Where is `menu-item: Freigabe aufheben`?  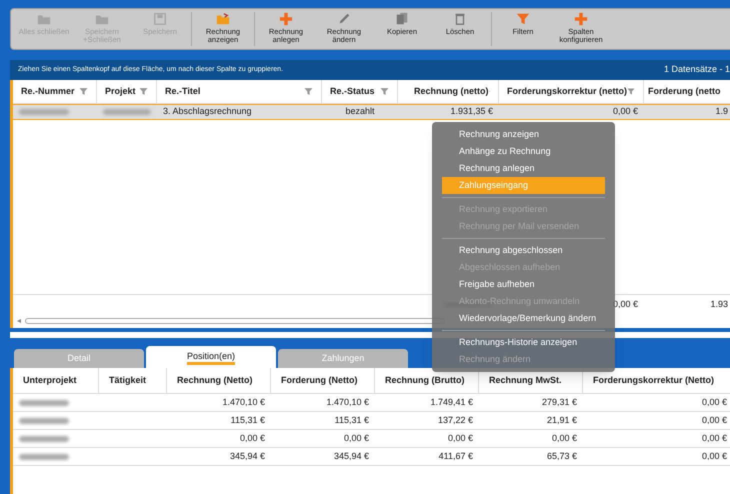
menu-item: Freigabe aufheben is located at coordinates (523, 284).